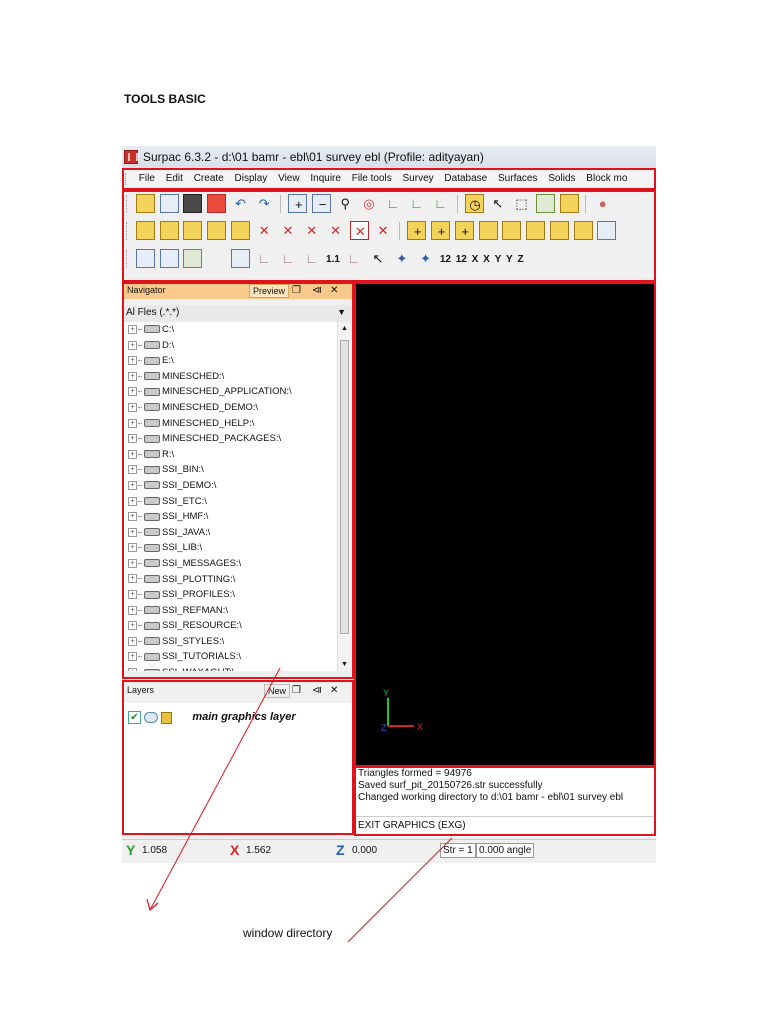 Image resolution: width=768 pixels, height=1024 pixels. I want to click on tree-row: + C:\, so click(229, 330).